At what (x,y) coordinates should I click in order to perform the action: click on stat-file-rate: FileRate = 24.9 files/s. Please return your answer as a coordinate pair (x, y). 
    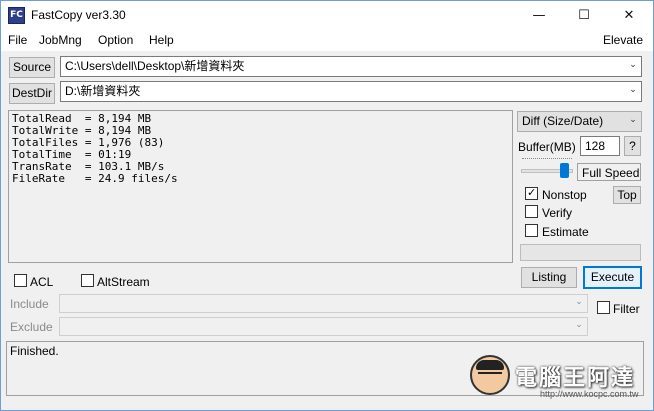
    Looking at the image, I should click on (95, 178).